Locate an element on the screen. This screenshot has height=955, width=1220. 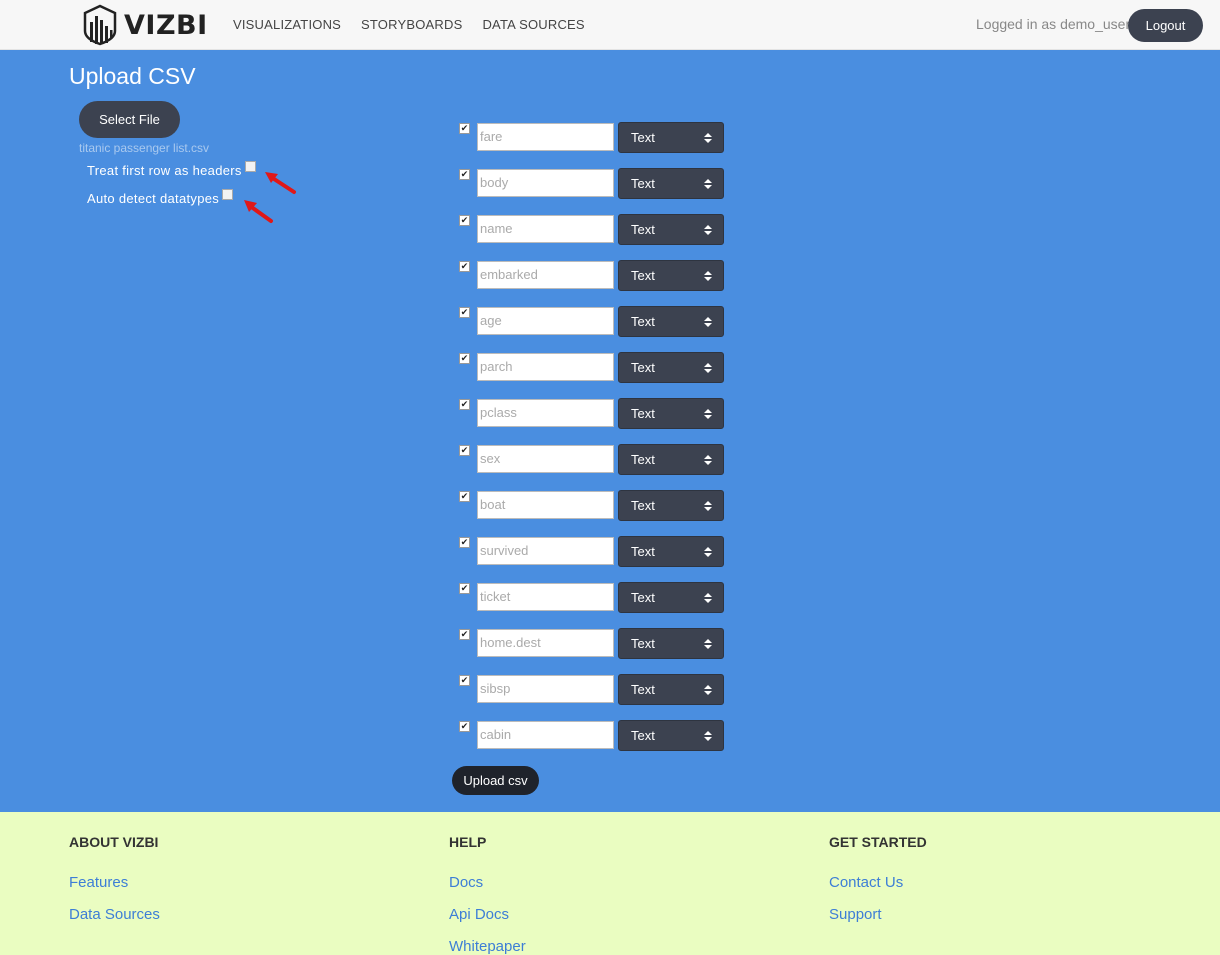
brand-logo: VIZBI is located at coordinates (145, 25).